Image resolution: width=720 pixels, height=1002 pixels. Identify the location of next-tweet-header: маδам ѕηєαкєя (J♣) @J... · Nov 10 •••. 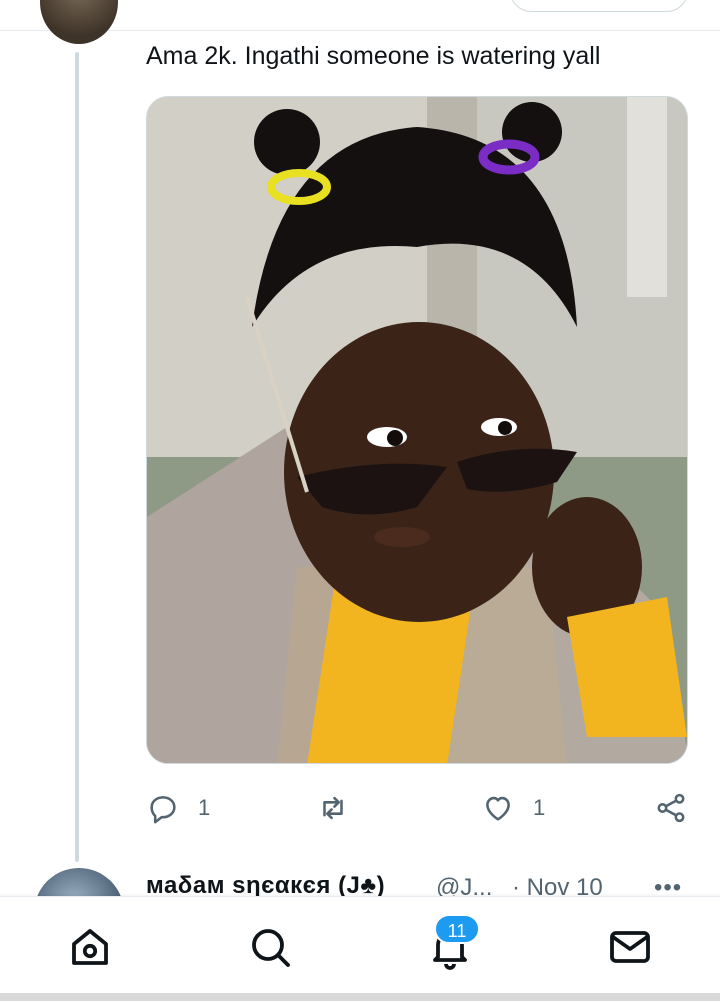
(360, 909).